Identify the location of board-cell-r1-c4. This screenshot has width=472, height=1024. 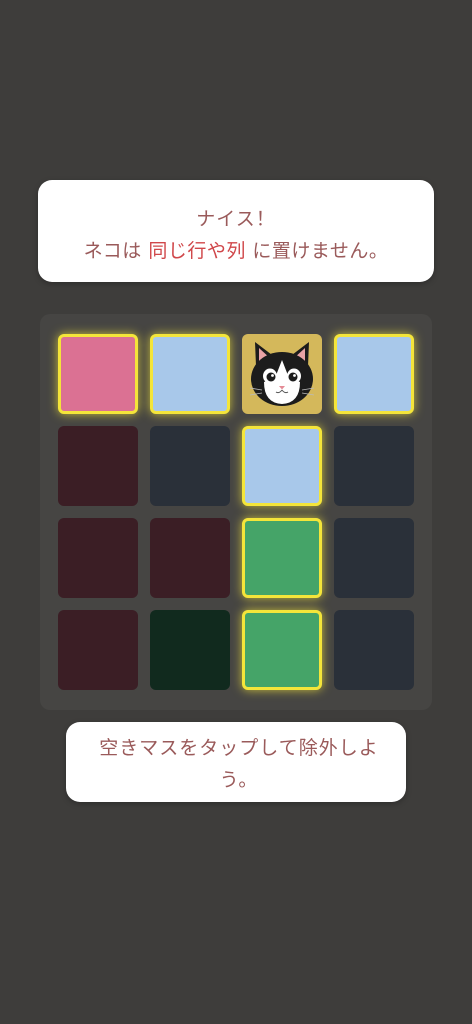
(374, 374).